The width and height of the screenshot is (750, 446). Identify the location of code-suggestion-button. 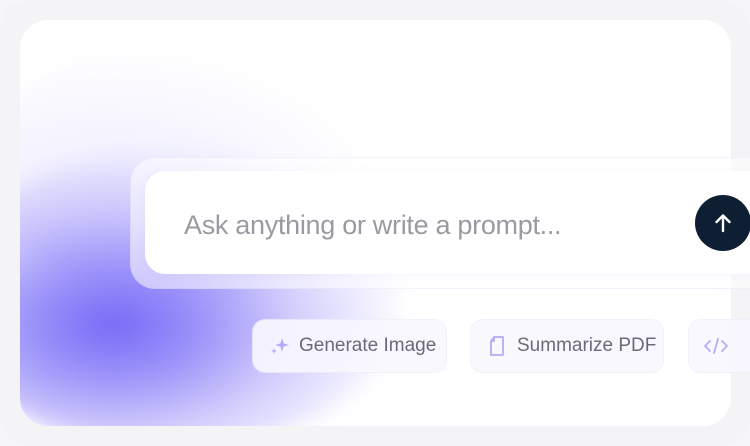
(719, 346).